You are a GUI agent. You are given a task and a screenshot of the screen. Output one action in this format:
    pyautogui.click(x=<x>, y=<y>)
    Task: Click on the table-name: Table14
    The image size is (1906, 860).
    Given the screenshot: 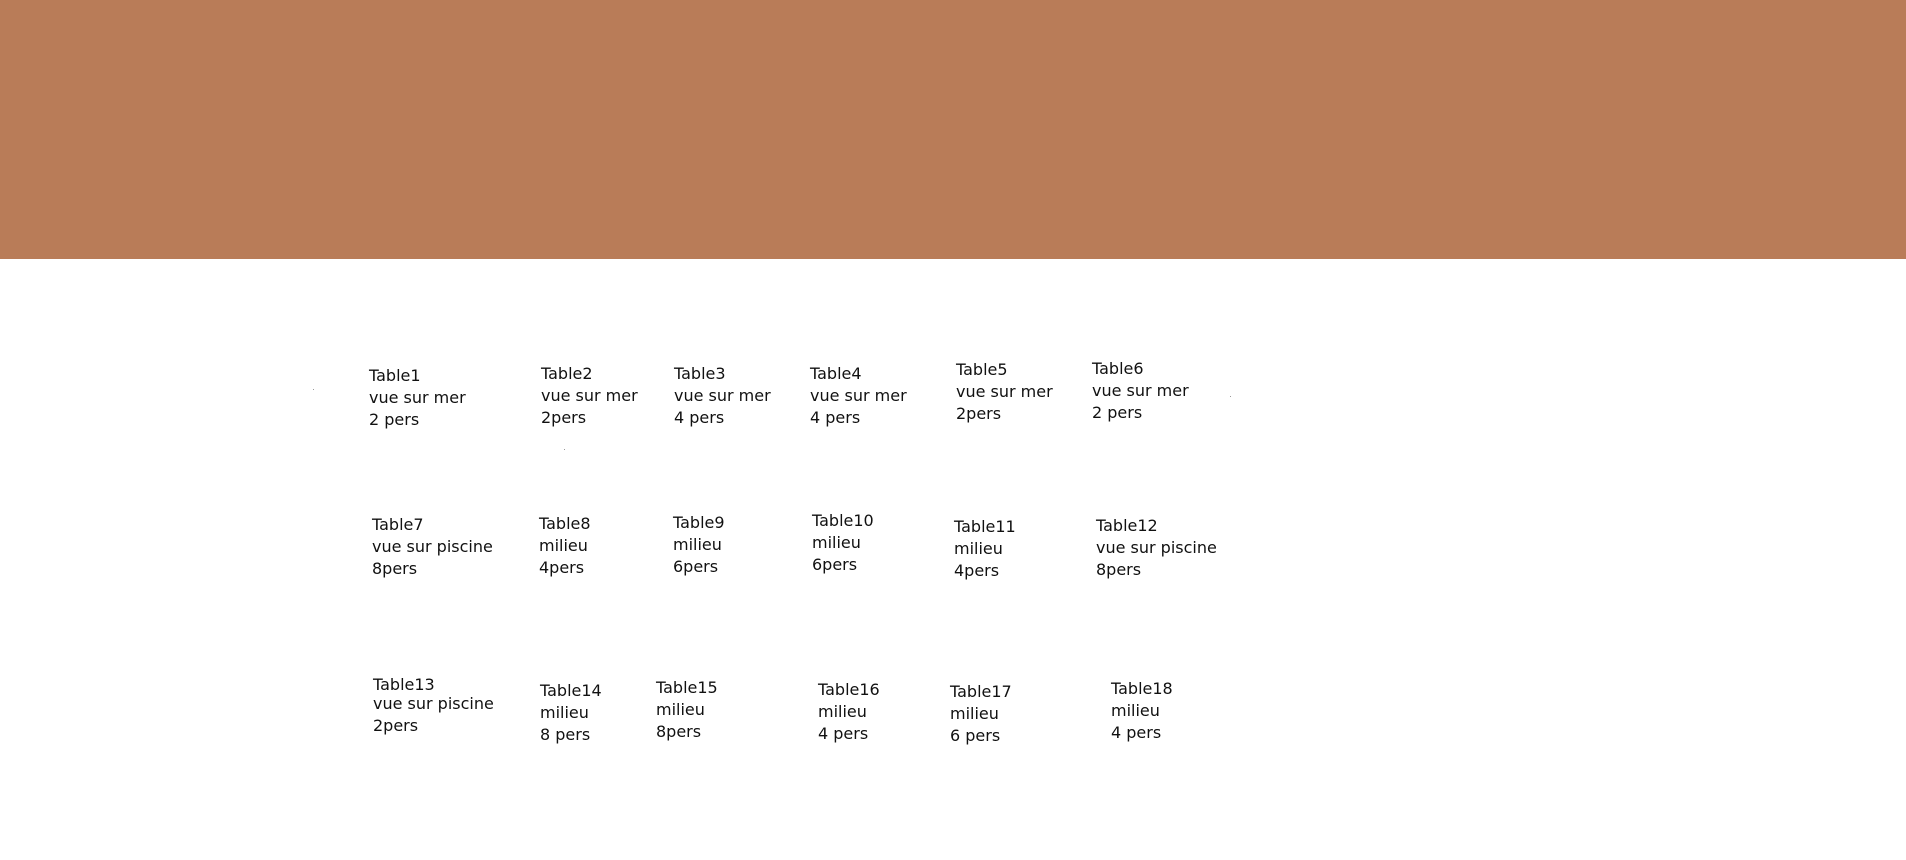 What is the action you would take?
    pyautogui.click(x=571, y=690)
    